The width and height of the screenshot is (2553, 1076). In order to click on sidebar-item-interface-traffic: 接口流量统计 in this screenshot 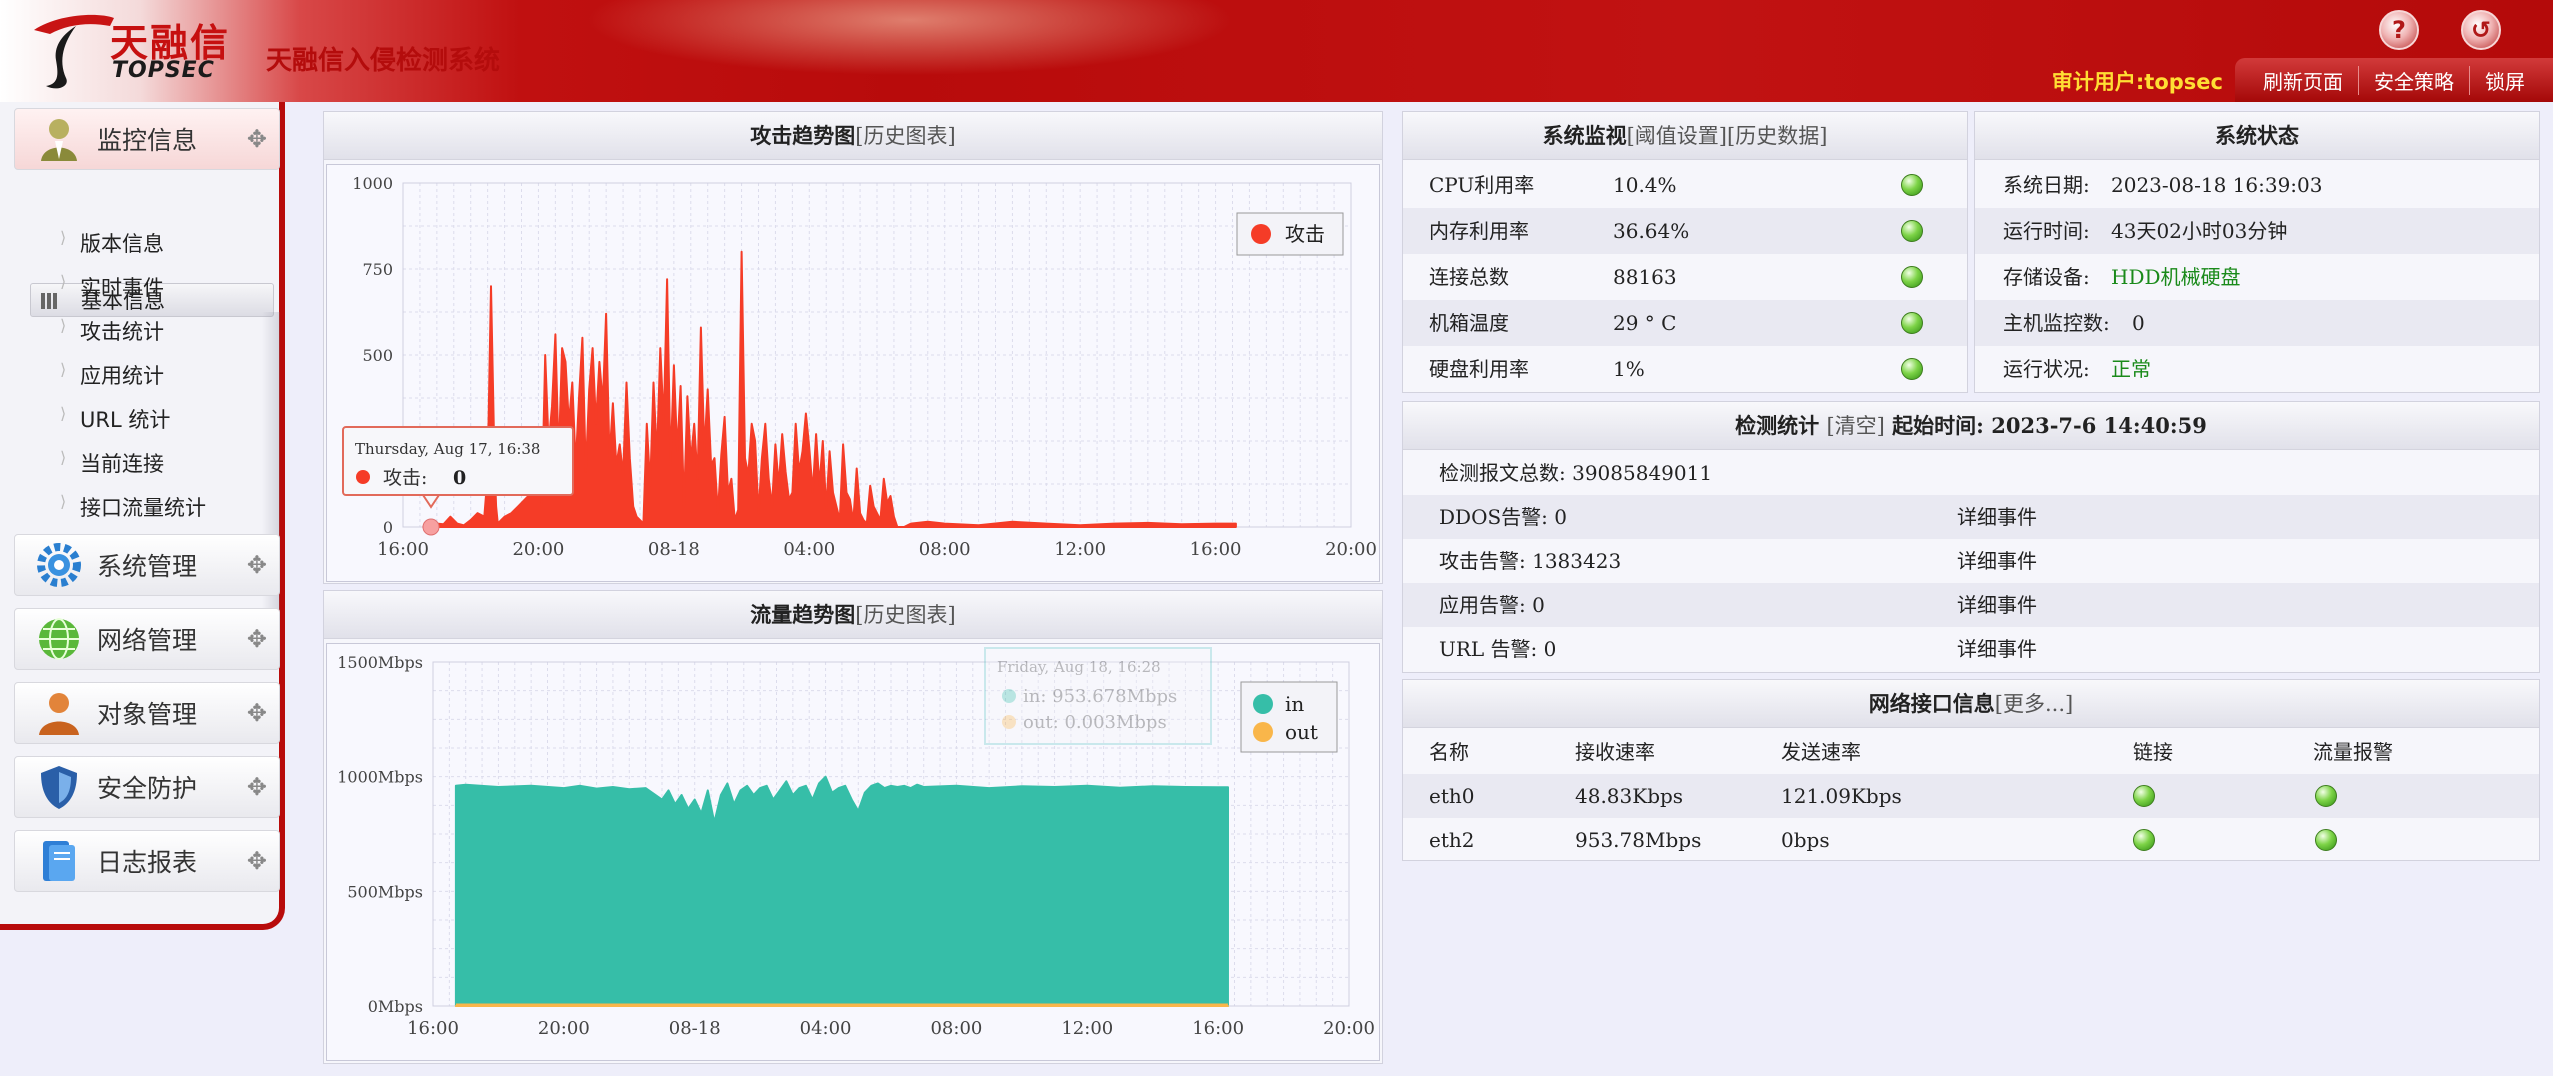, I will do `click(133, 507)`.